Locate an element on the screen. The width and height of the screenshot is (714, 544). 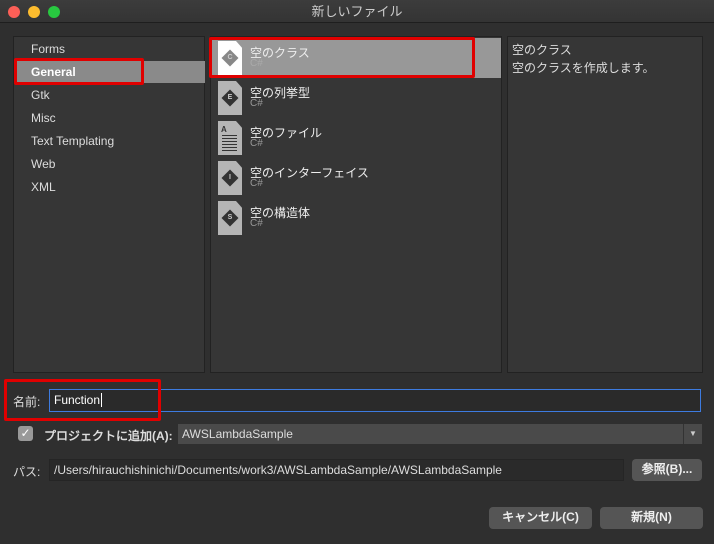
add-to-project-label: プロジェクトに追加(A): is located at coordinates (108, 436).